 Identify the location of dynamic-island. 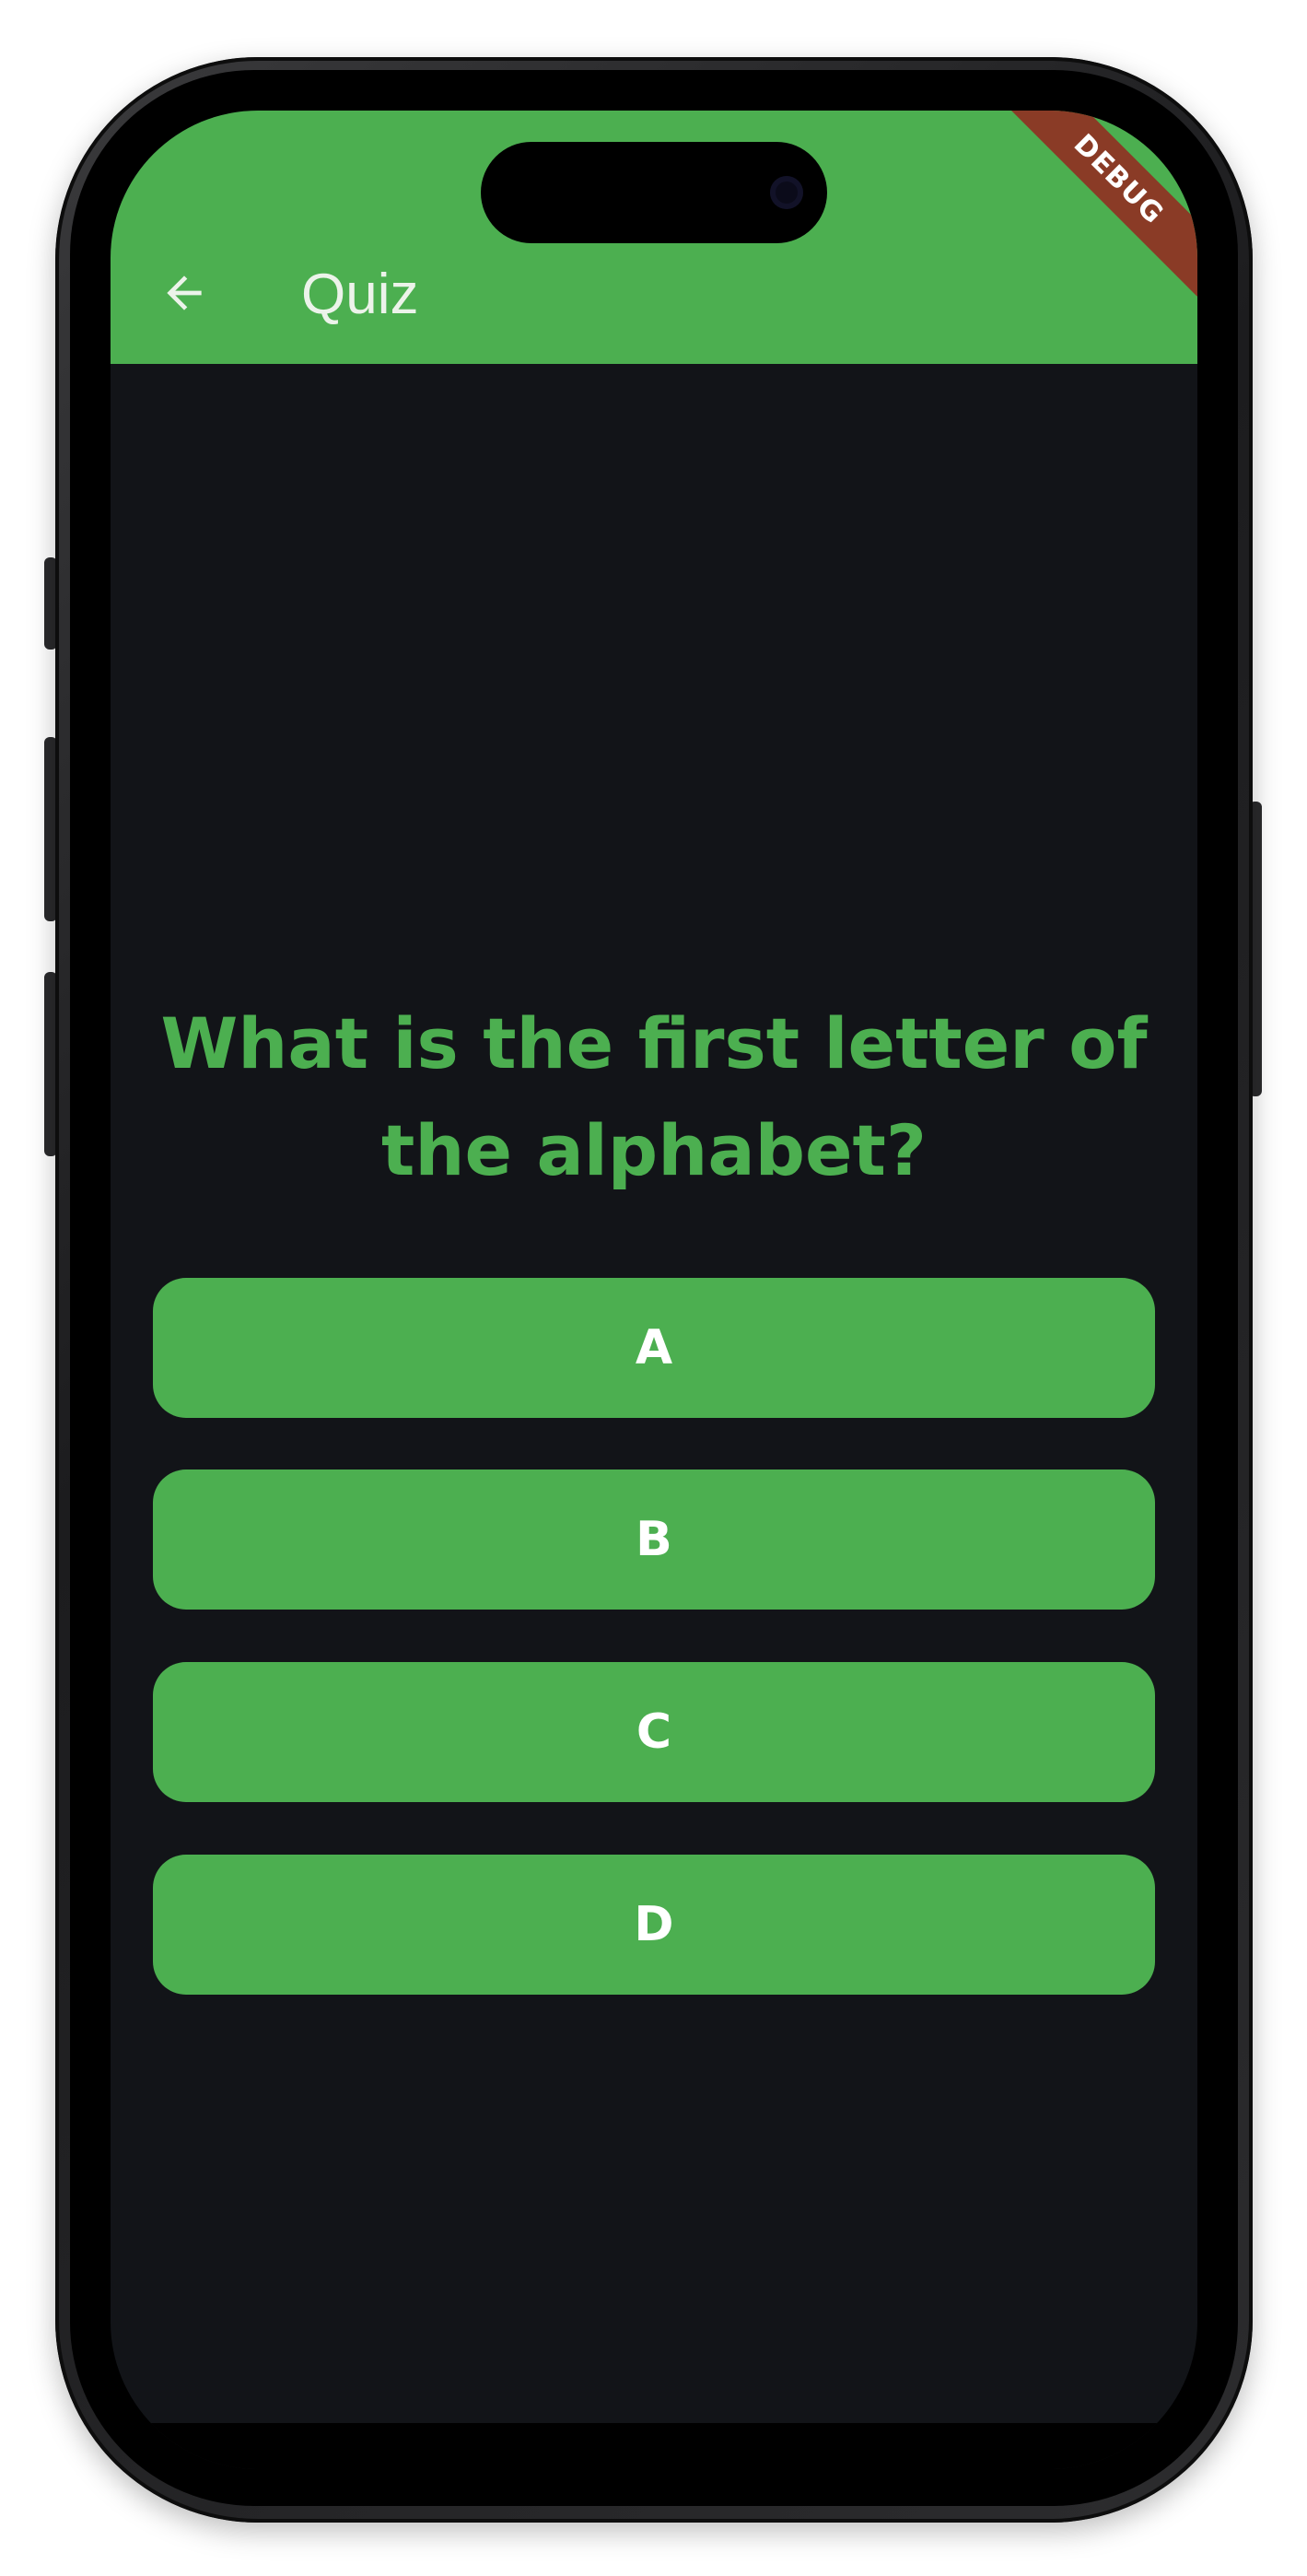
(654, 192).